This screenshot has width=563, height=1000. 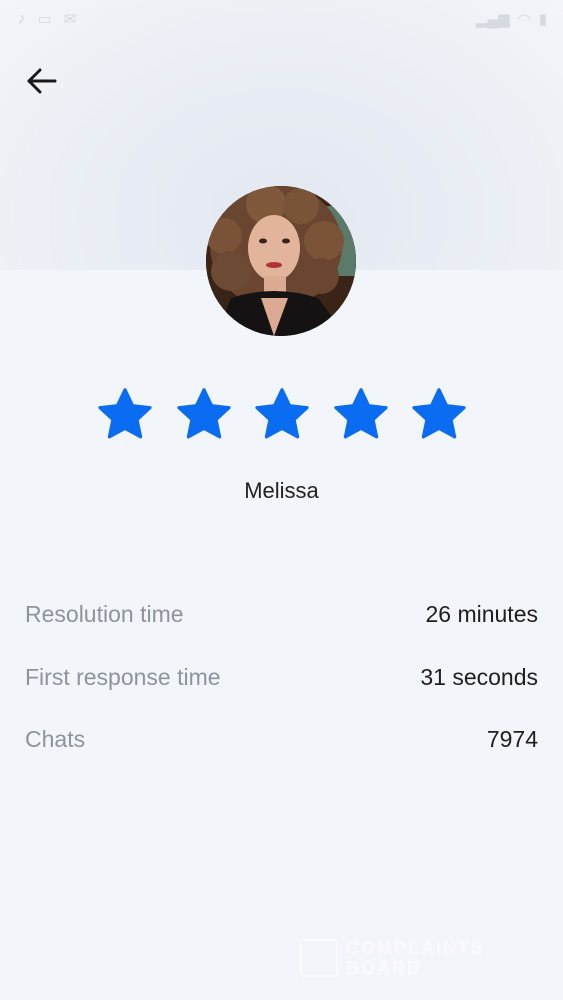 I want to click on stat-label: Resolution time, so click(x=104, y=614).